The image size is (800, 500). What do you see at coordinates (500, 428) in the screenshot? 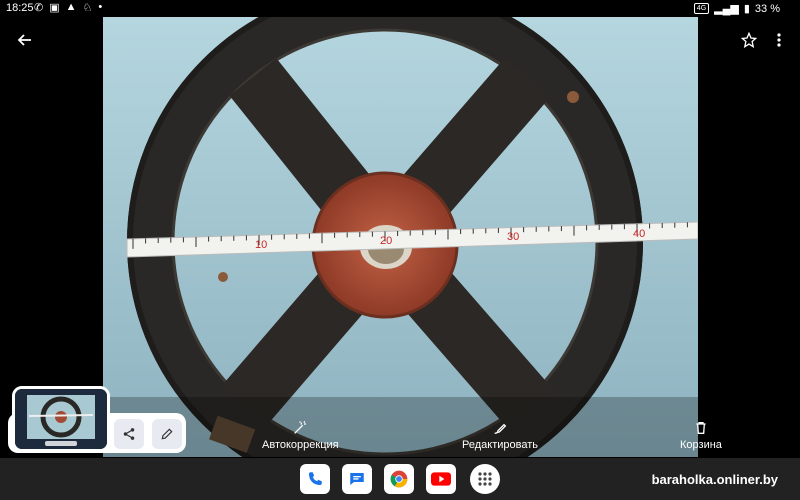
I see `edit-brush-icon` at bounding box center [500, 428].